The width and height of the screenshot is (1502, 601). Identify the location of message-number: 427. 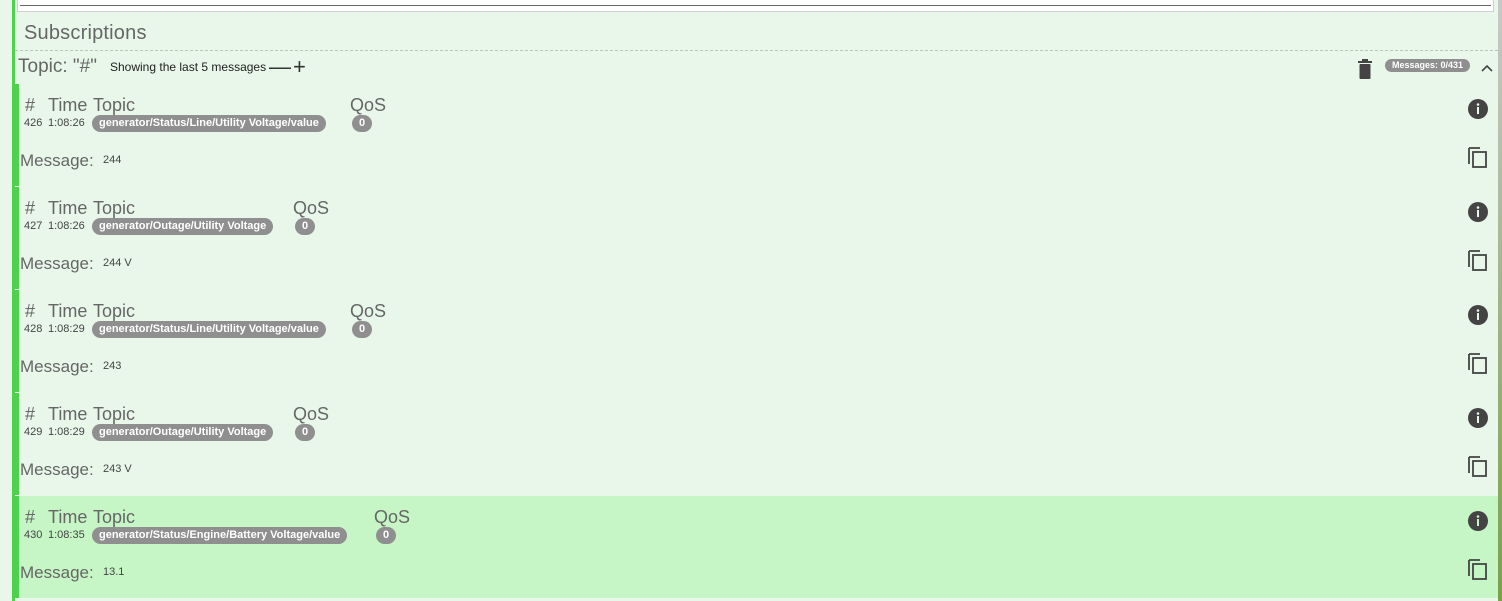
(33, 226).